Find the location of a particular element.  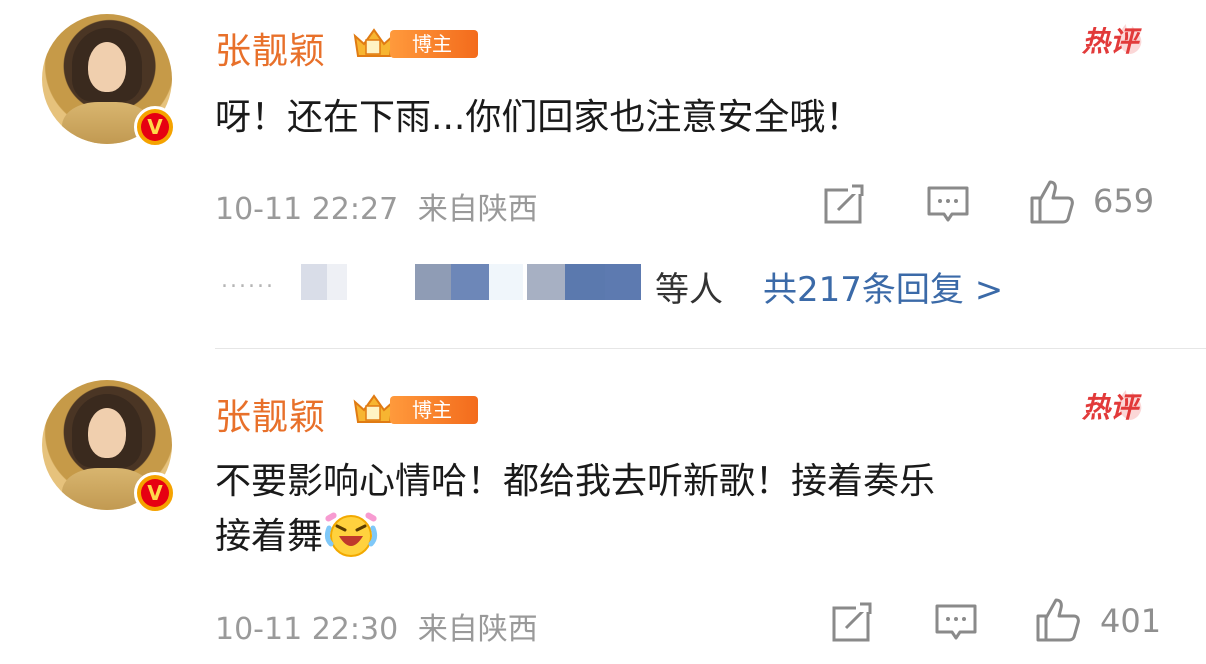

view-replies-link: 共217条回复 > is located at coordinates (883, 286).